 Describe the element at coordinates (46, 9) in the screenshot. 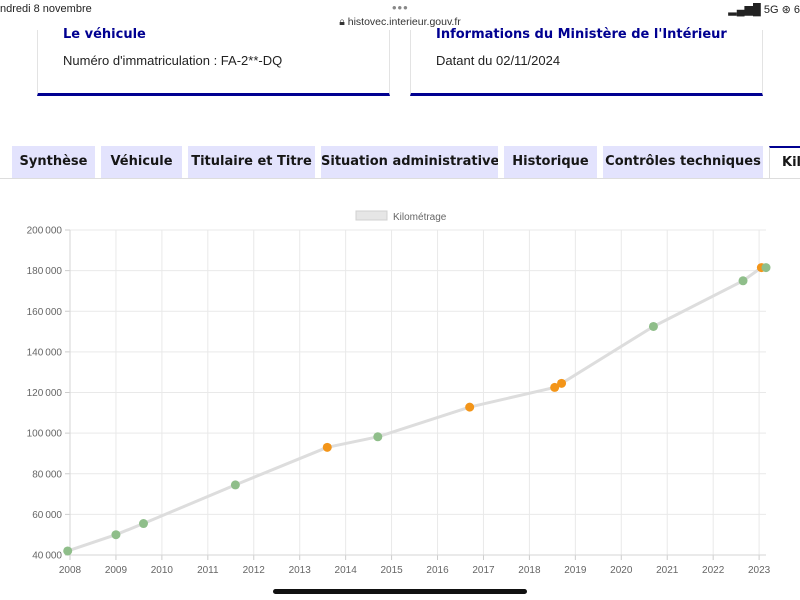

I see `status-date: ndredi 8 novembre` at that location.